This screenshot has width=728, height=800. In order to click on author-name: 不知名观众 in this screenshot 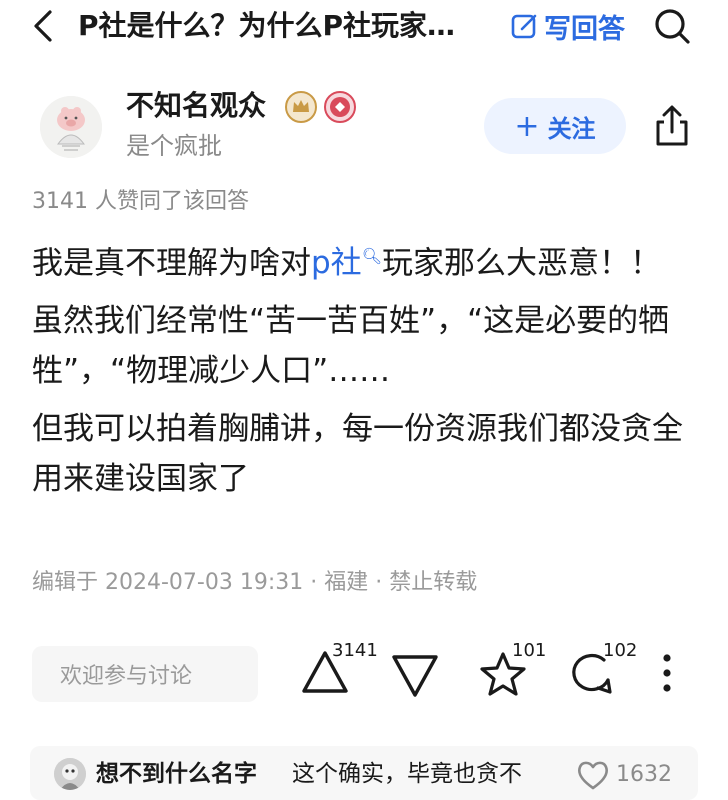, I will do `click(196, 106)`.